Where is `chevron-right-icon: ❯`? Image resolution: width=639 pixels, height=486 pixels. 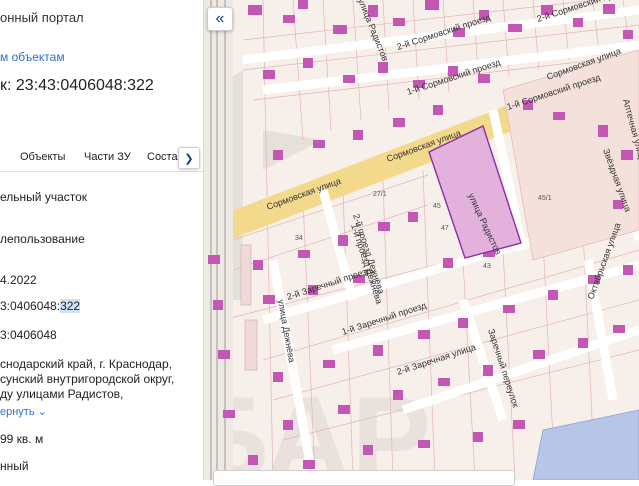 chevron-right-icon: ❯ is located at coordinates (189, 158).